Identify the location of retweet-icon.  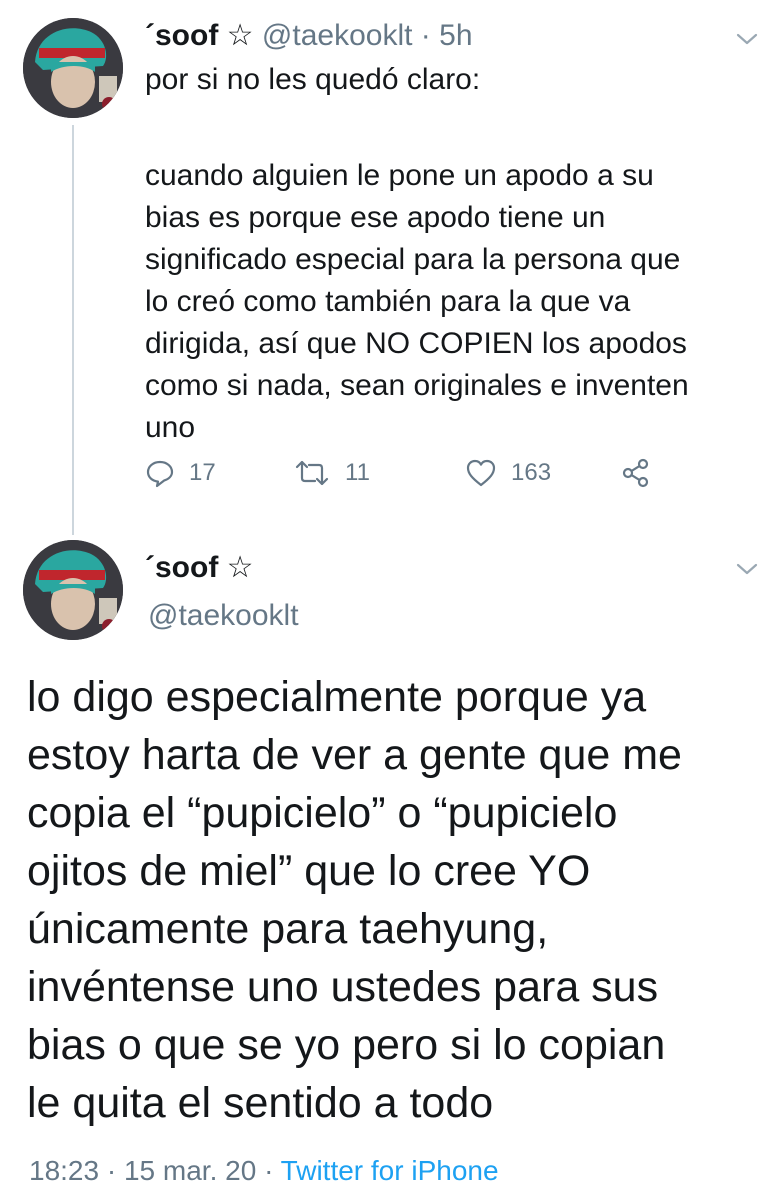
(312, 473).